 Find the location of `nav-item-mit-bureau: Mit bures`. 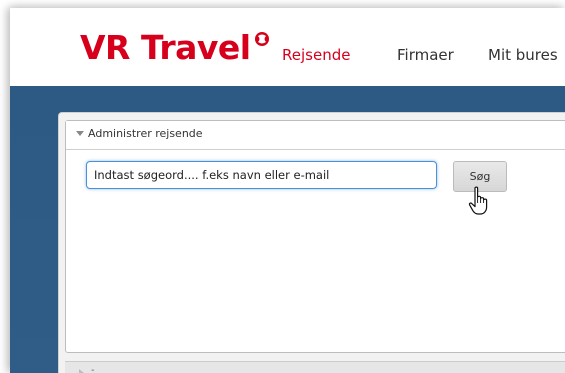

nav-item-mit-bureau: Mit bures is located at coordinates (523, 55).